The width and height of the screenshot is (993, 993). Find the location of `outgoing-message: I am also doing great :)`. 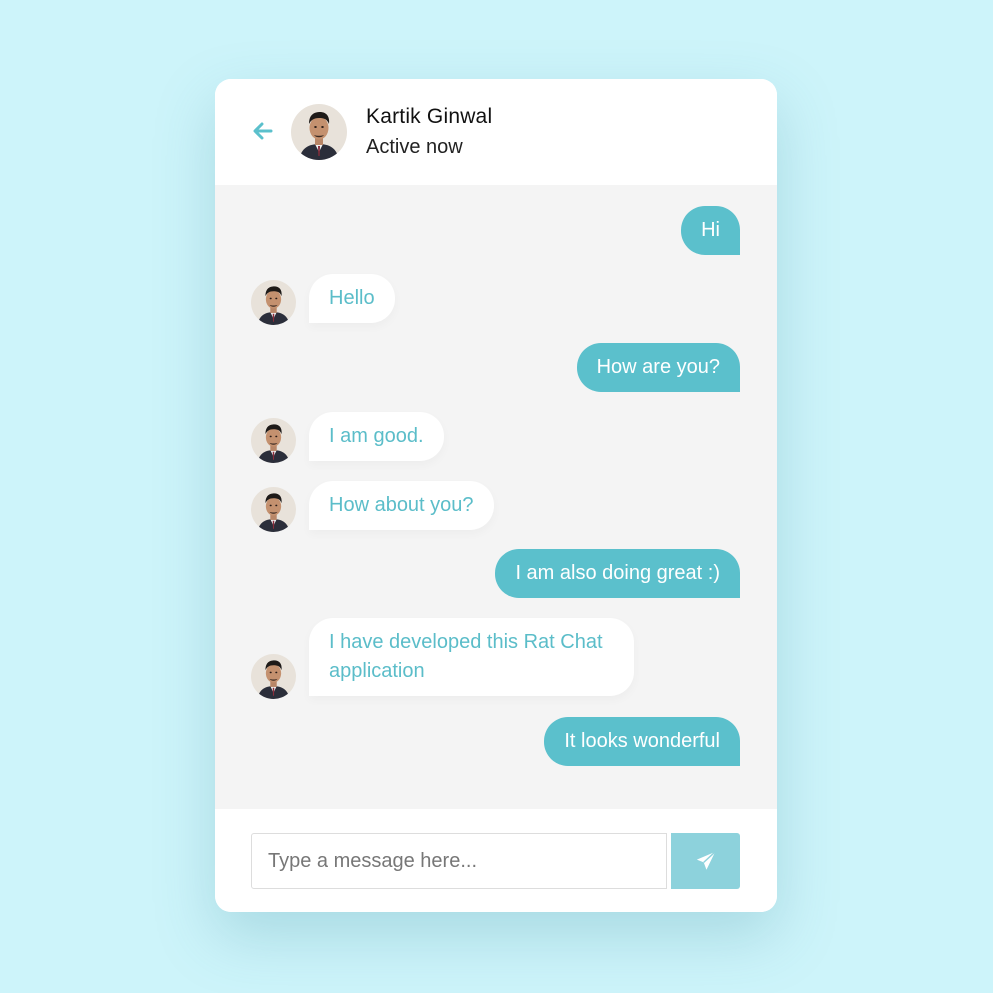

outgoing-message: I am also doing great :) is located at coordinates (617, 573).